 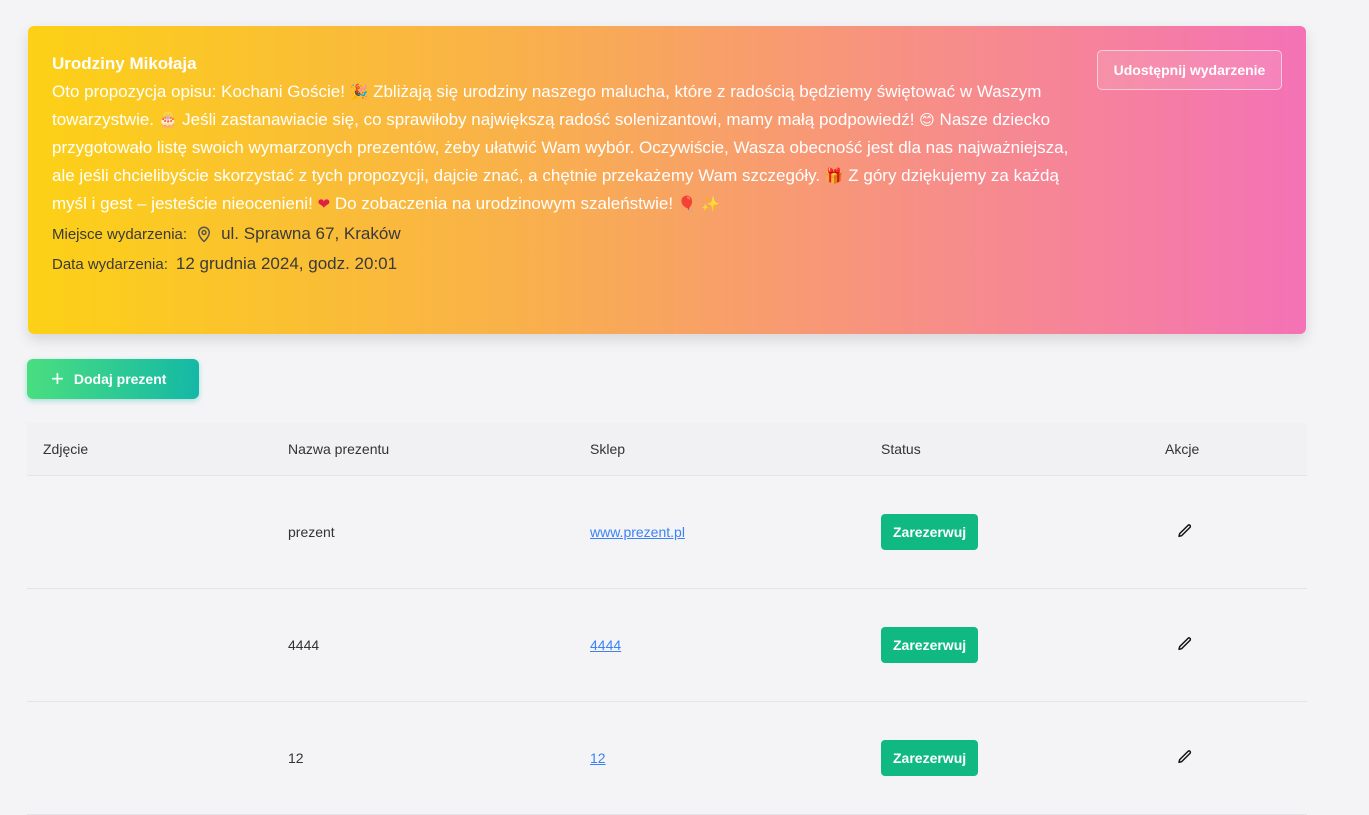 What do you see at coordinates (834, 176) in the screenshot?
I see `gift-icon: 🎁` at bounding box center [834, 176].